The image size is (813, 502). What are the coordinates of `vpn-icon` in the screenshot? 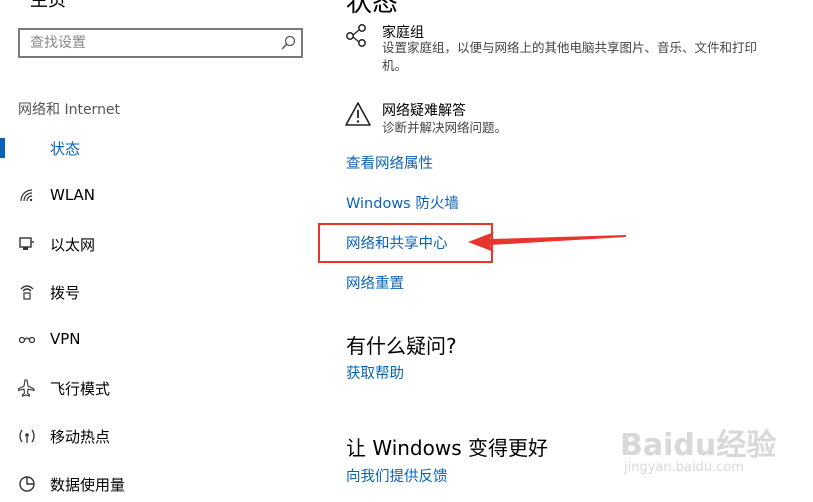 It's located at (27, 340).